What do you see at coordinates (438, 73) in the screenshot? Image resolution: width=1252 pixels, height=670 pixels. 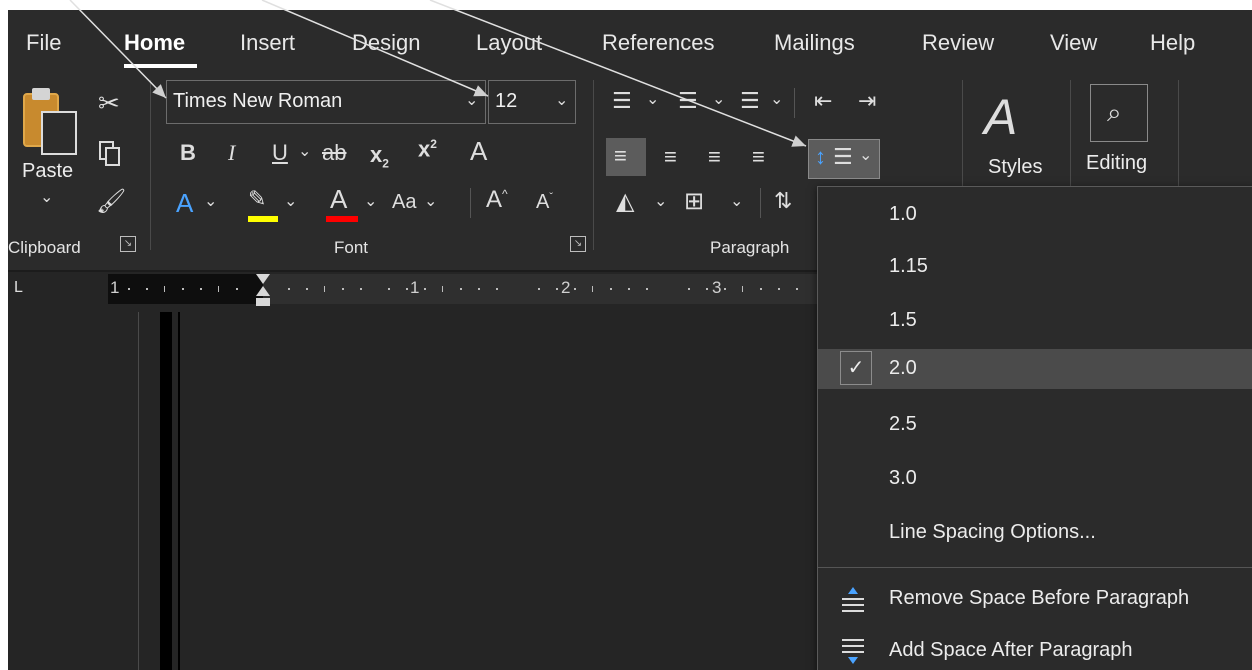 I see `annotation-arrows` at bounding box center [438, 73].